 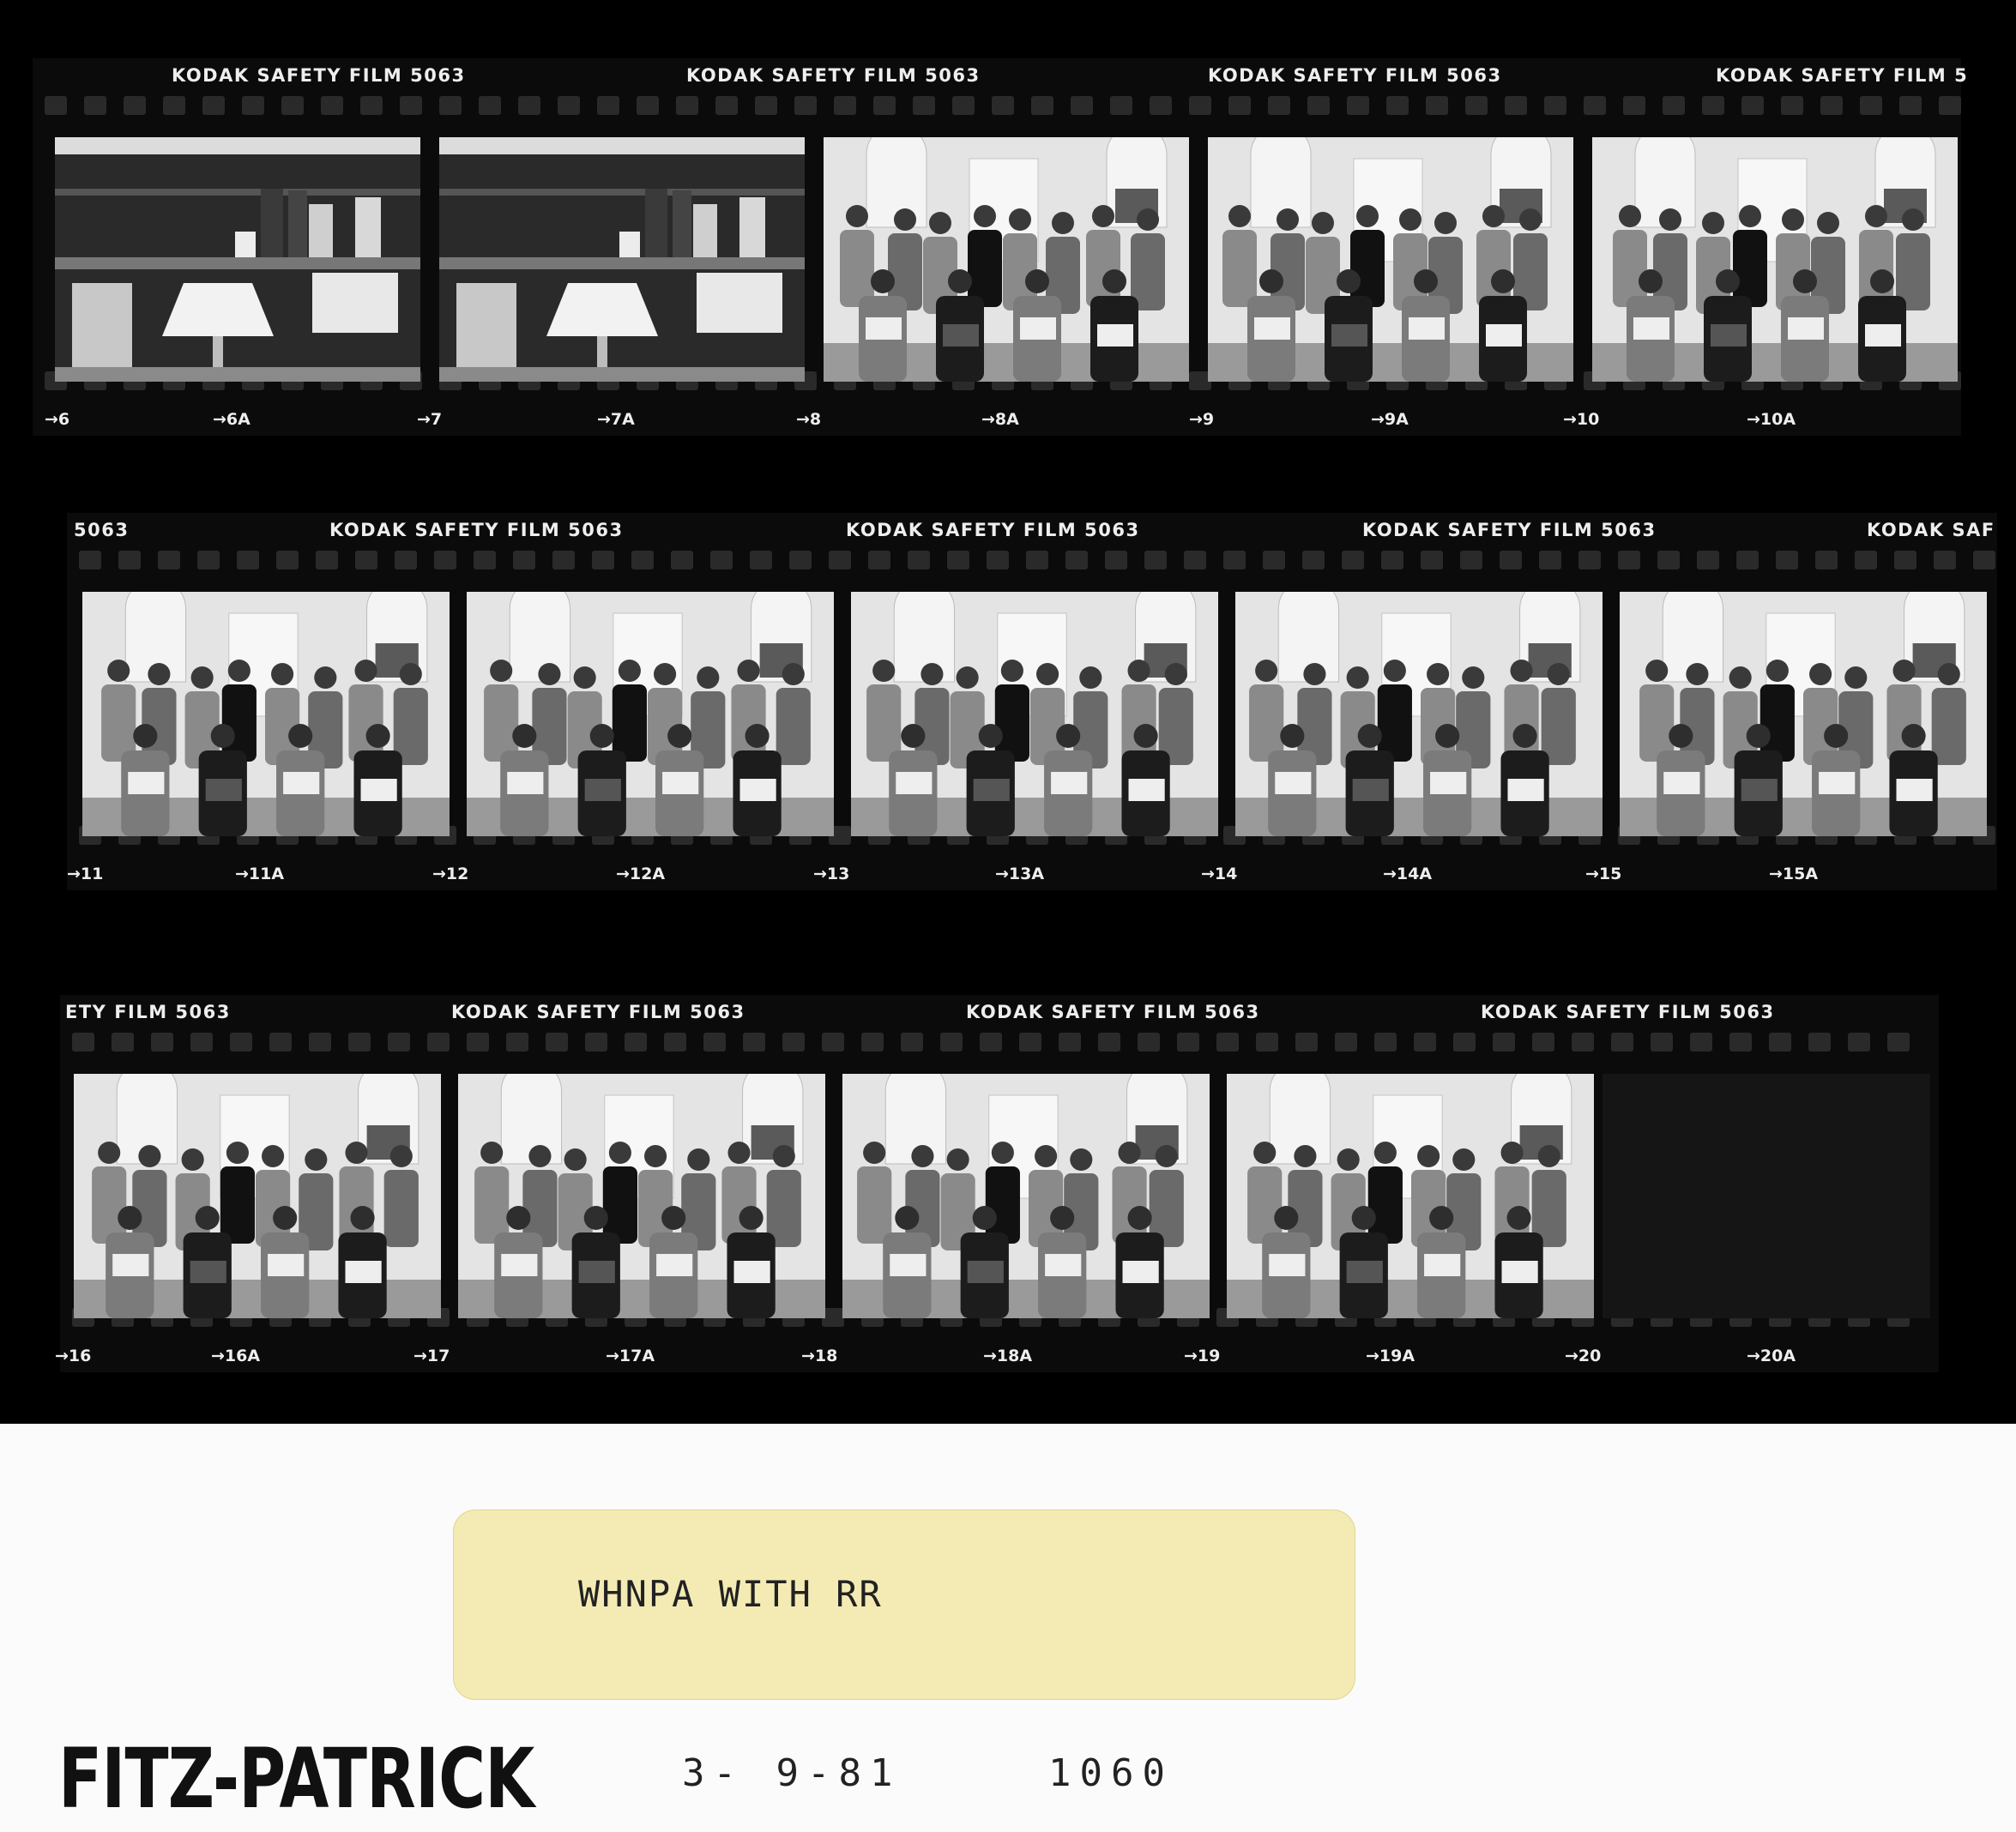 What do you see at coordinates (1391, 1356) in the screenshot?
I see `frame-number: →19A` at bounding box center [1391, 1356].